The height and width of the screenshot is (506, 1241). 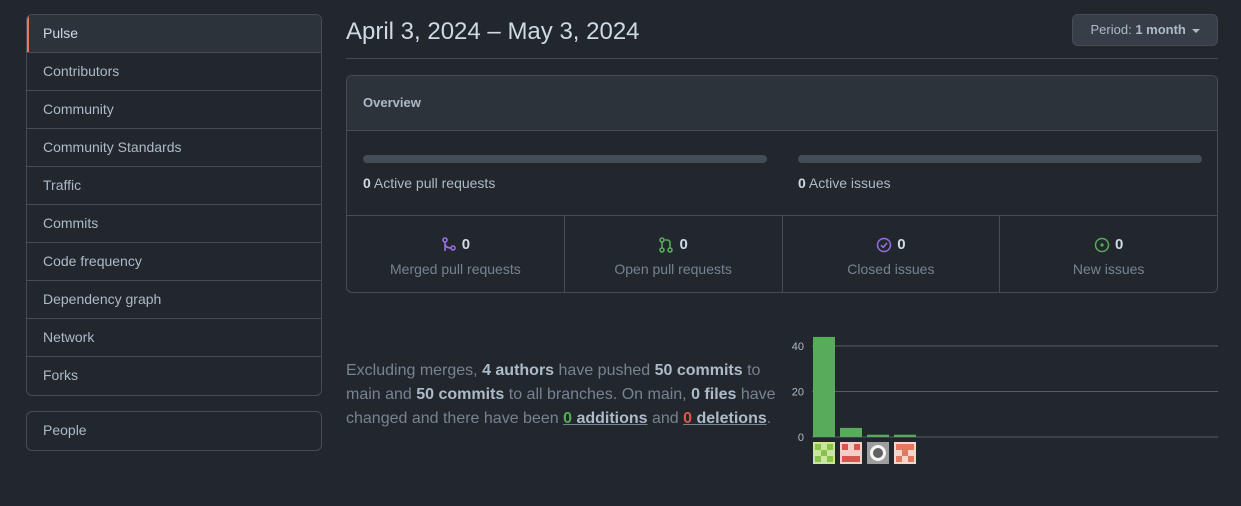 What do you see at coordinates (1160, 29) in the screenshot?
I see `period-value: 1 month` at bounding box center [1160, 29].